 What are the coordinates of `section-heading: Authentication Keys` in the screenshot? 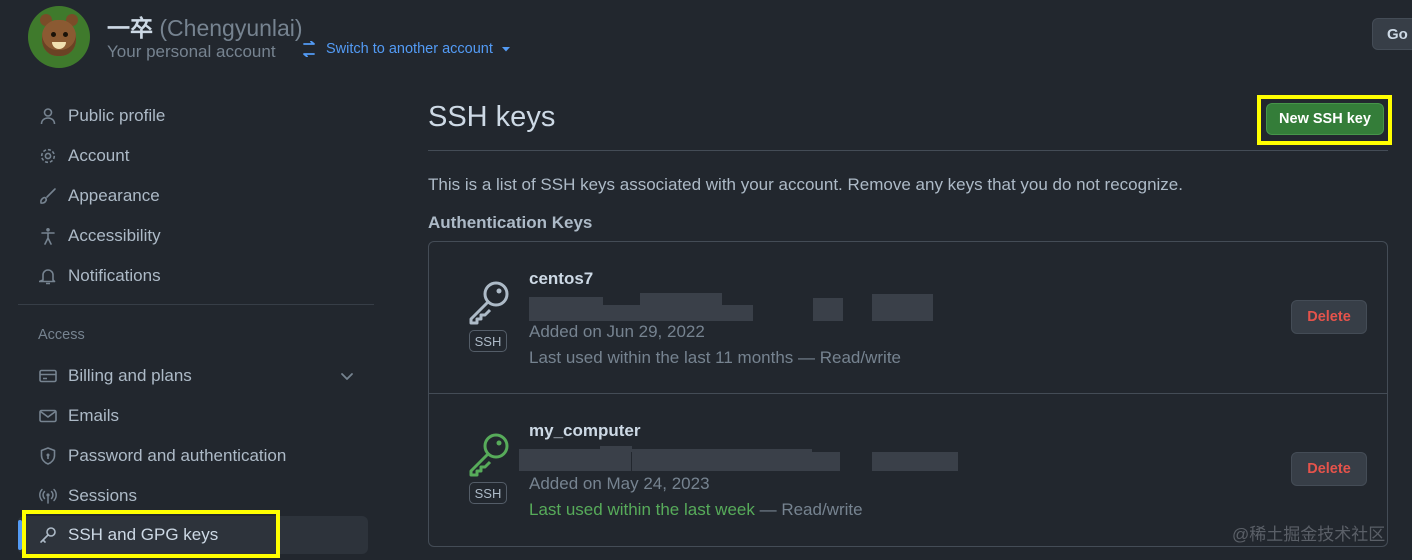 It's located at (510, 222).